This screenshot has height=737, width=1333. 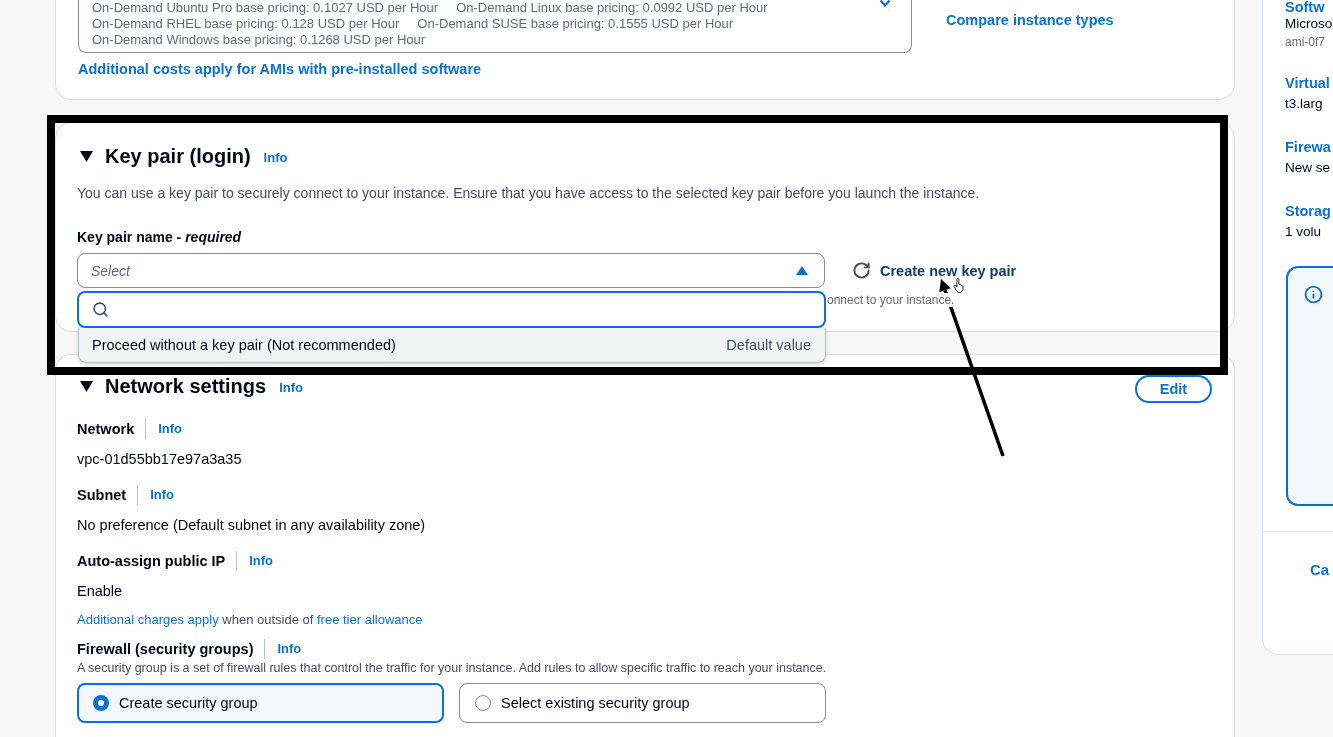 What do you see at coordinates (186, 386) in the screenshot?
I see `section-title: Network settings` at bounding box center [186, 386].